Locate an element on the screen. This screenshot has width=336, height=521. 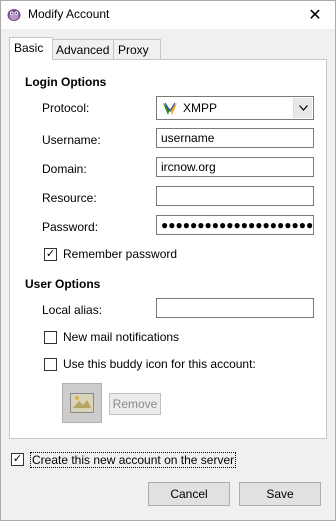
local-alias-label: Local alias: is located at coordinates (72, 310).